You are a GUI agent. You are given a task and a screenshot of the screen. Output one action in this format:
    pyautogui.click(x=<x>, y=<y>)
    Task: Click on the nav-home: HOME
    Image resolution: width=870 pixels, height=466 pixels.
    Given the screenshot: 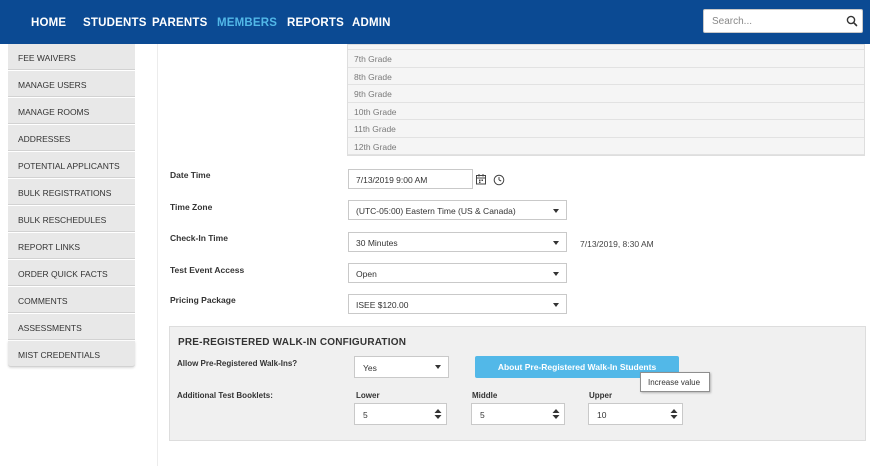 What is the action you would take?
    pyautogui.click(x=48, y=23)
    